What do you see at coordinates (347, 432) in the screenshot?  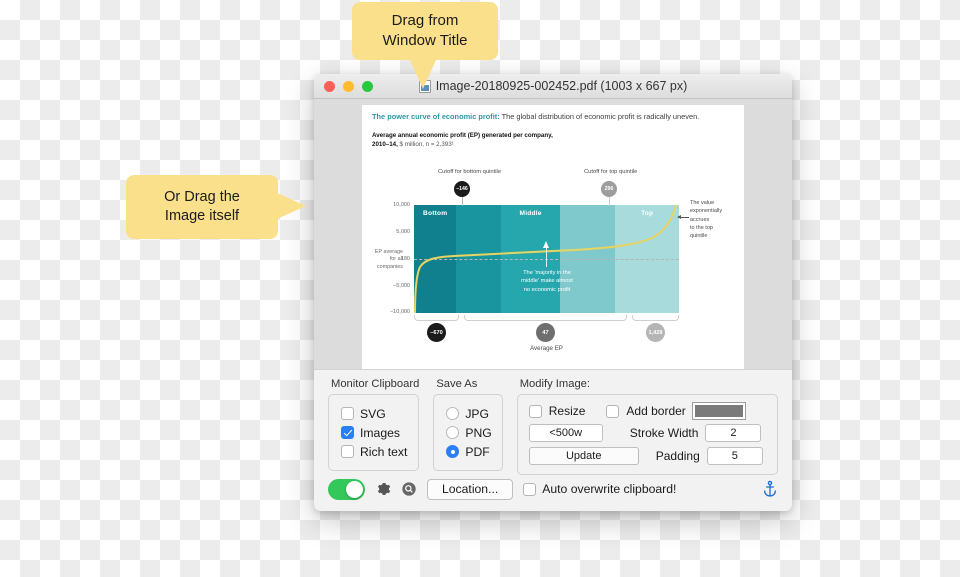 I see `images-checkbox` at bounding box center [347, 432].